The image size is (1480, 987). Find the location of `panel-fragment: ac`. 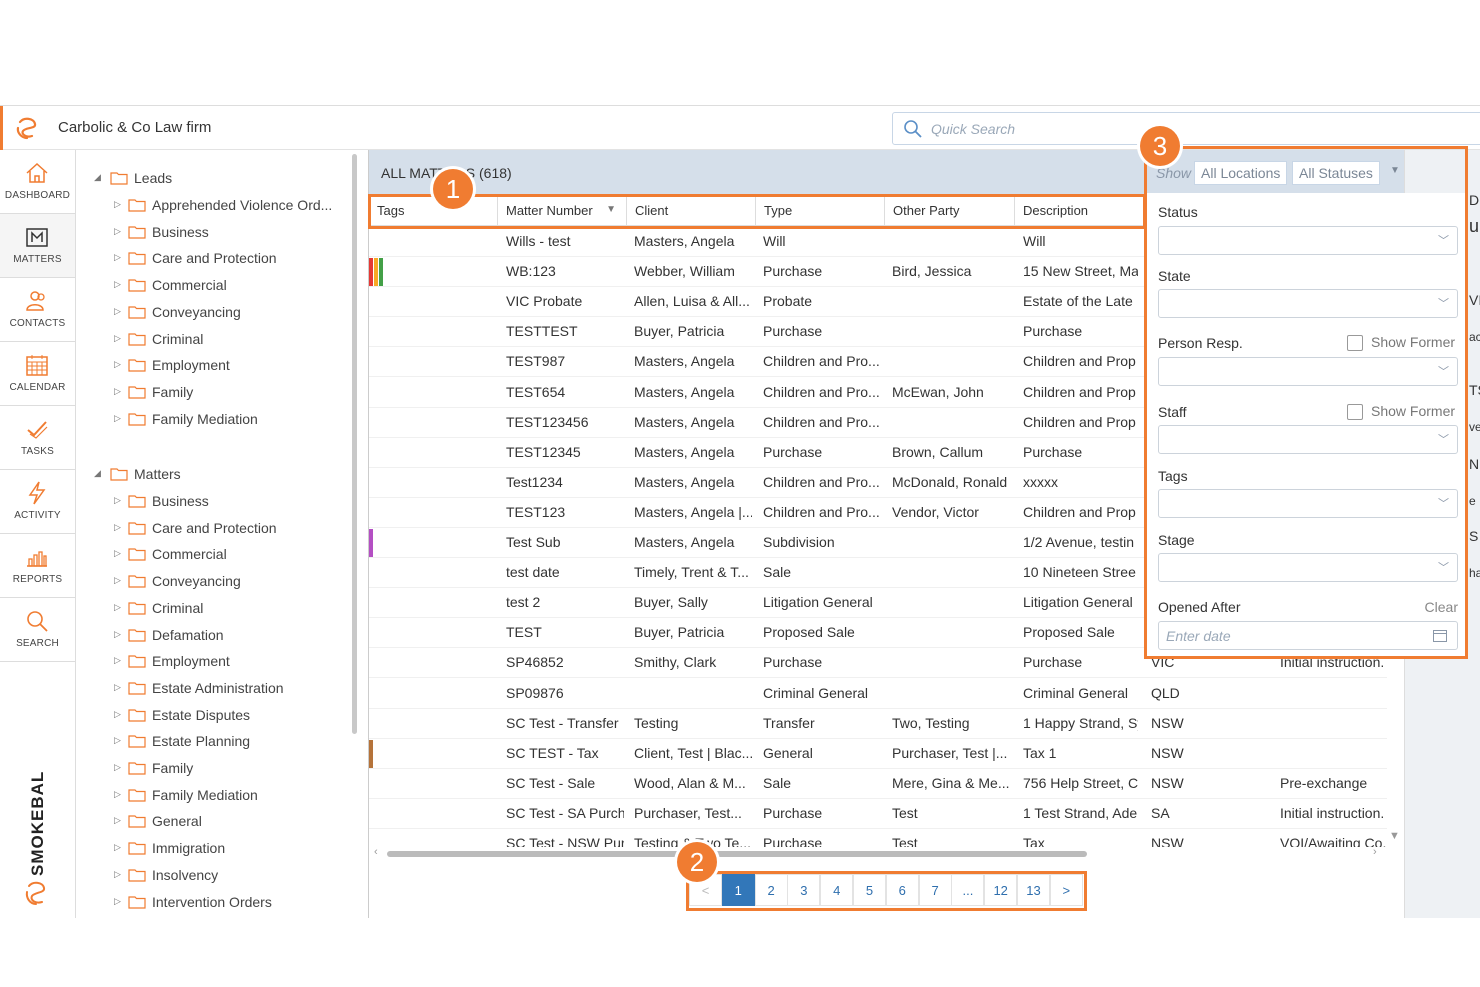

panel-fragment: ac is located at coordinates (1474, 337).